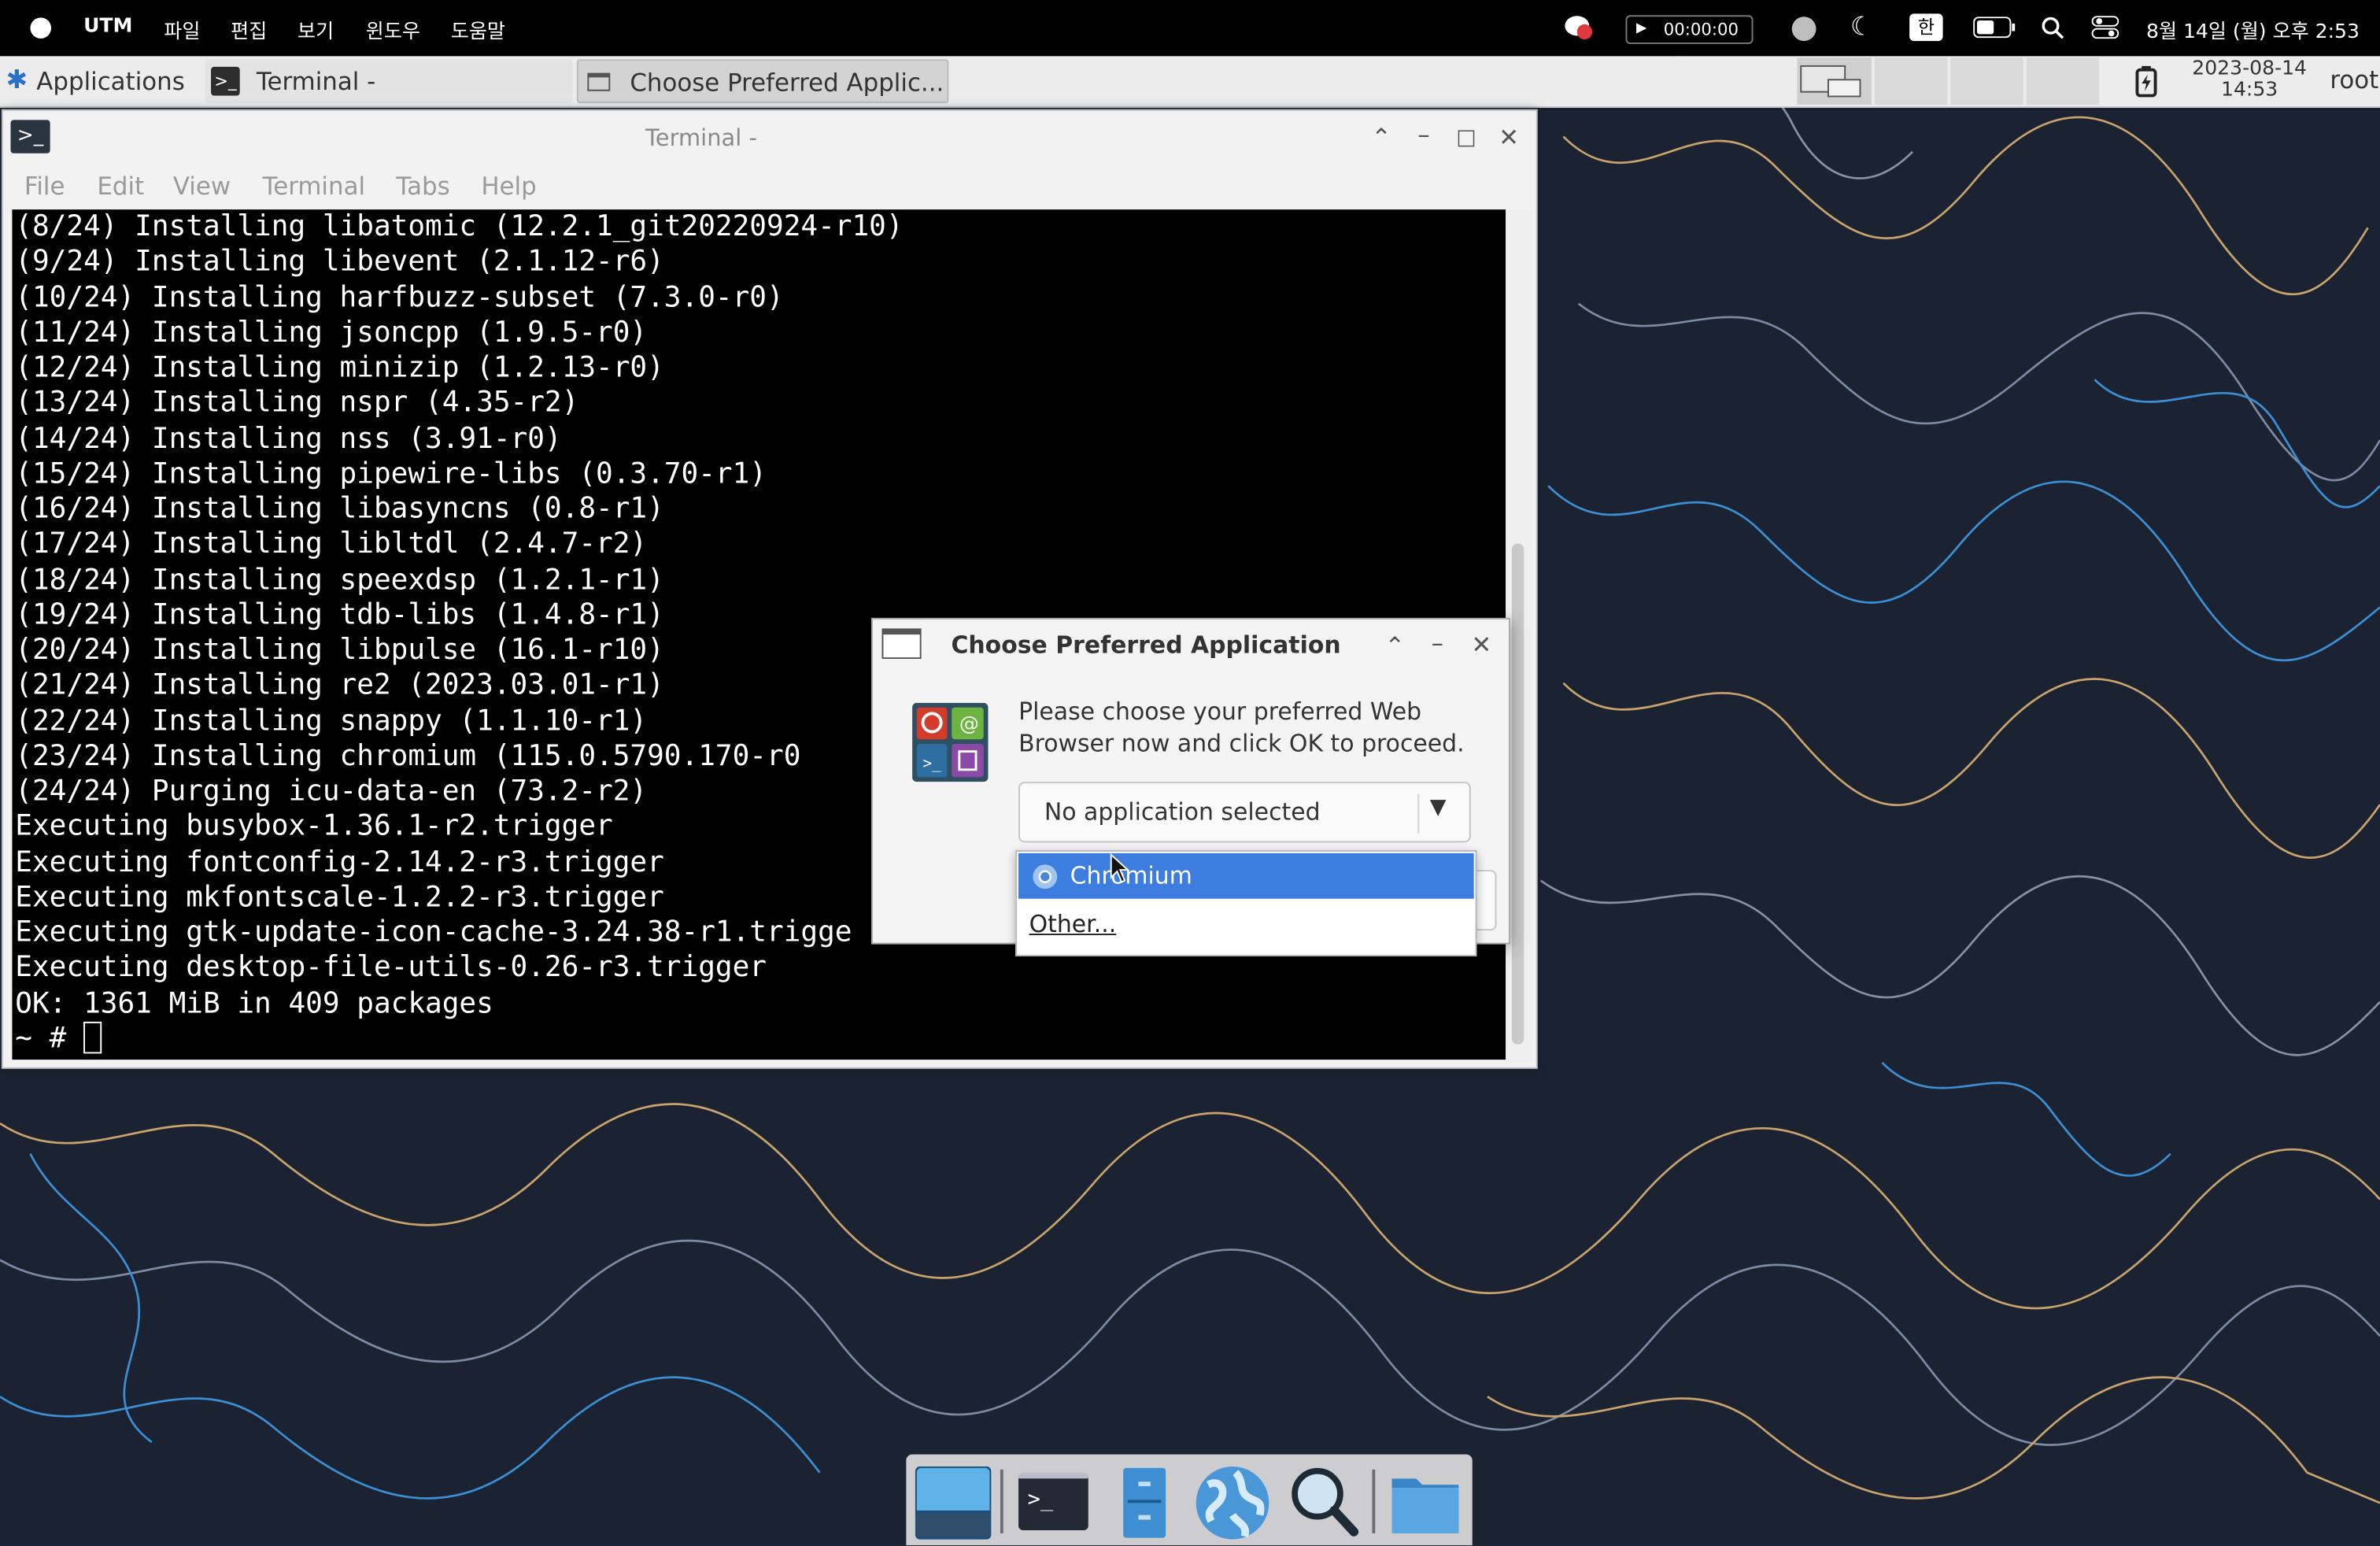  I want to click on terminal-line: (11/24) Installing jsoncpp (1.9.5-r0), so click(331, 333).